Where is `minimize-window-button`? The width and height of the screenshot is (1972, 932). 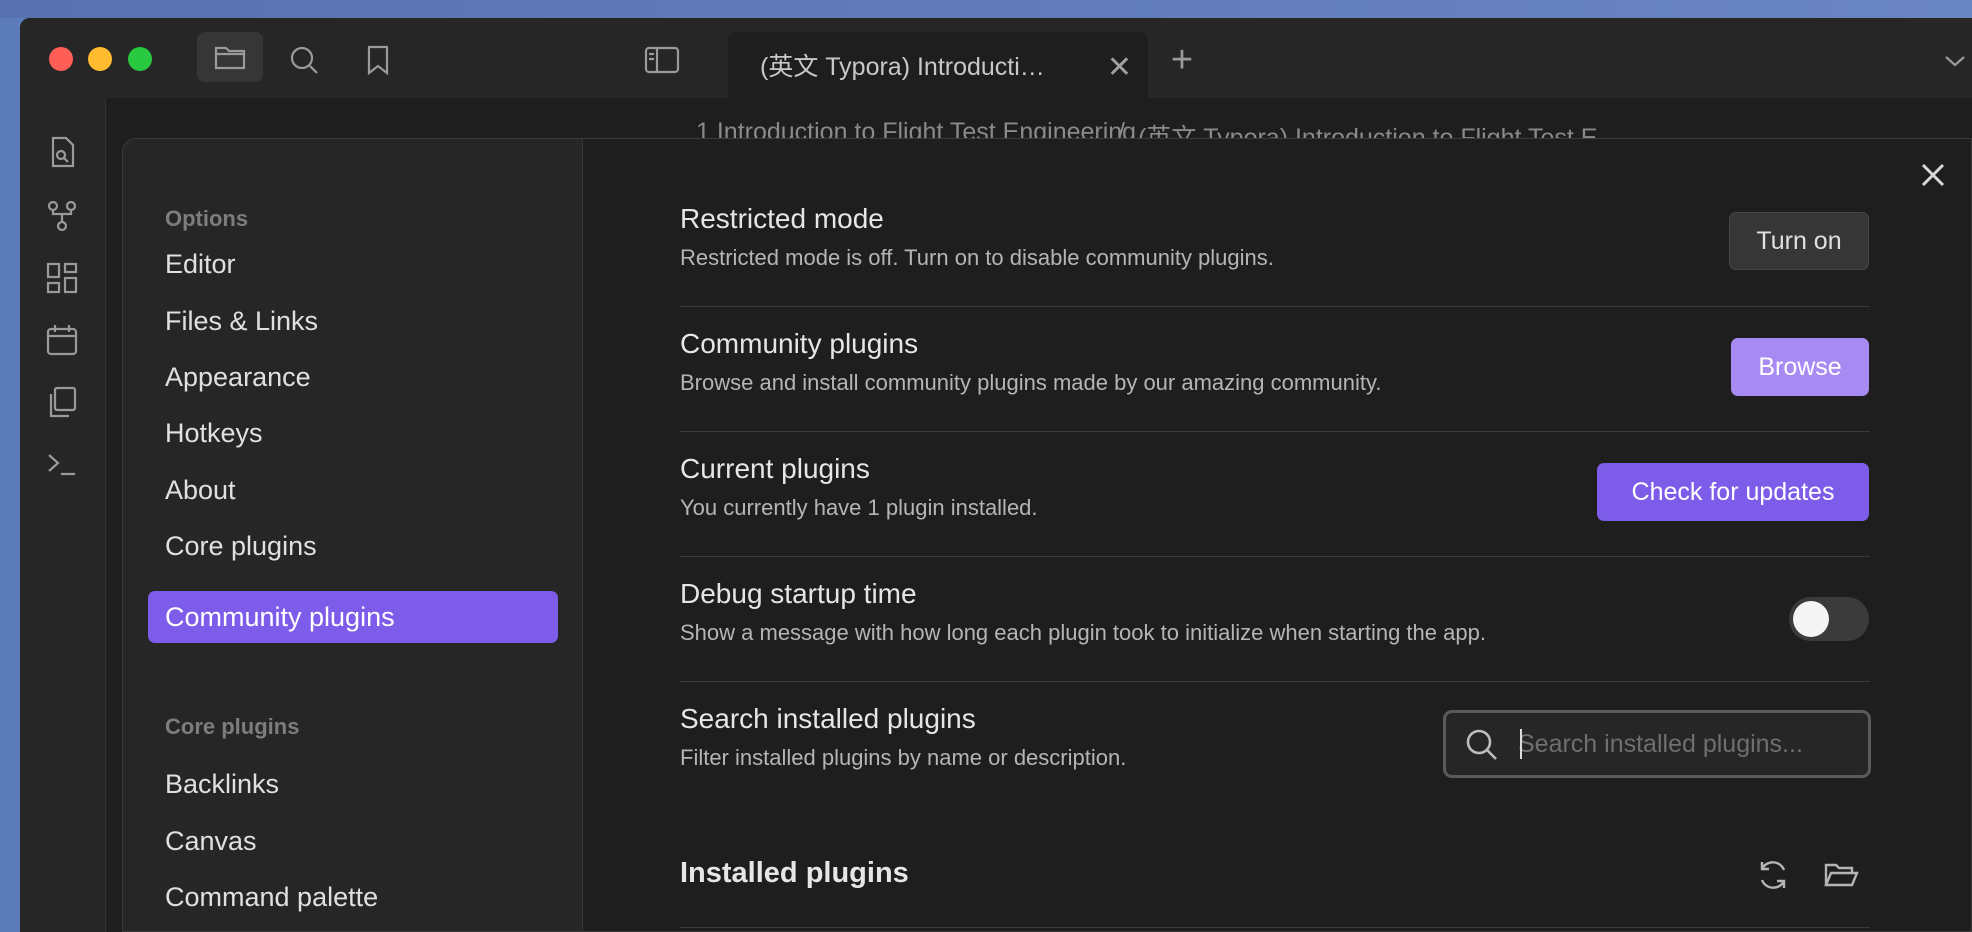 minimize-window-button is located at coordinates (100, 59).